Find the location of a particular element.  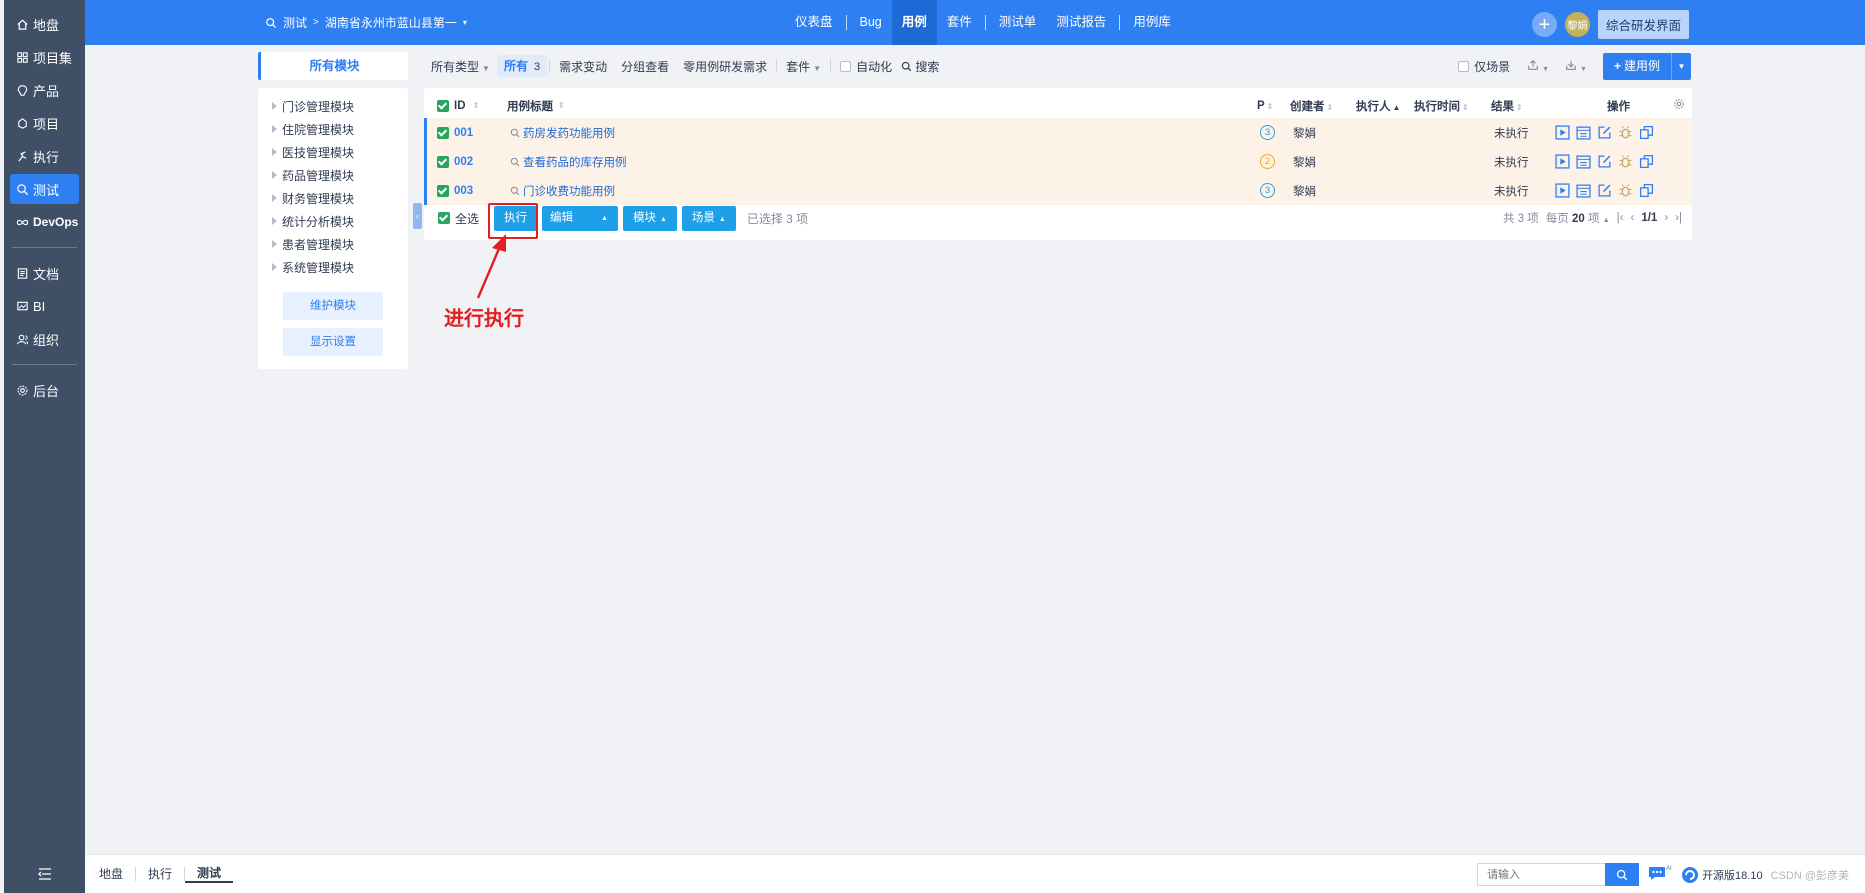

nav-testtask: 测试单 is located at coordinates (1018, 22).